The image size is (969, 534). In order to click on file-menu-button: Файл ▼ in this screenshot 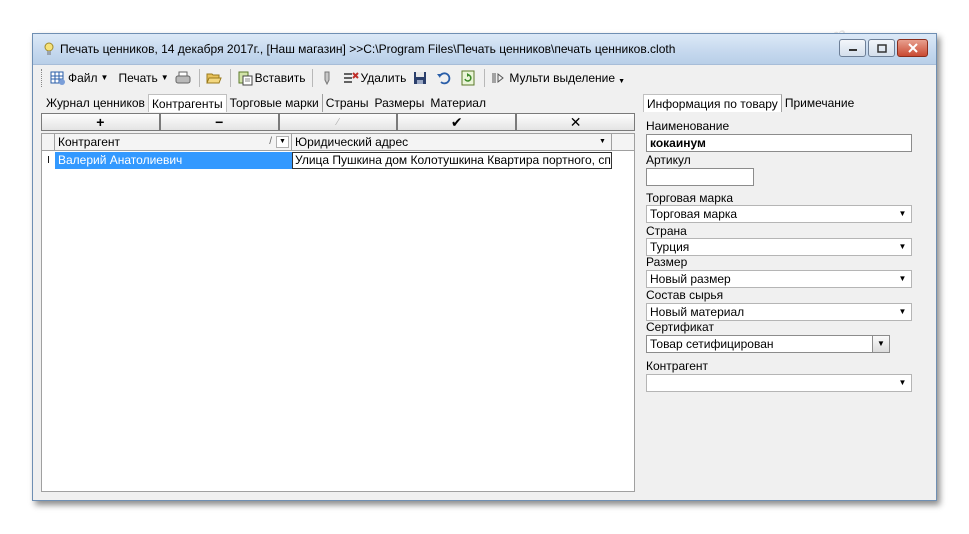, I will do `click(79, 78)`.